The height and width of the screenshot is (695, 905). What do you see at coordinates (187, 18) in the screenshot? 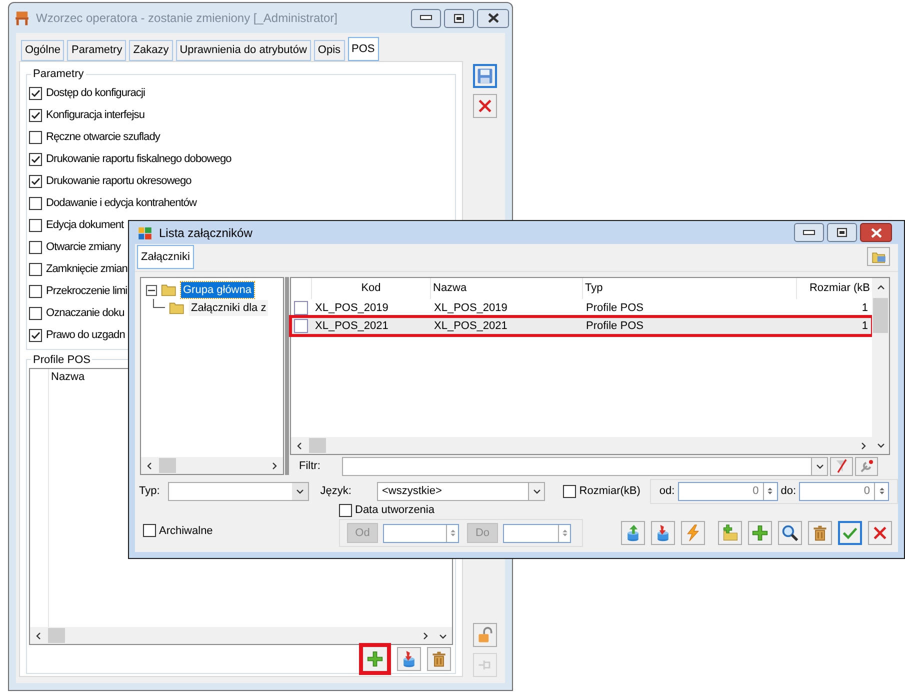
I see `window-title: Wzorzec operatora - zostanie zmieniony [_Administrator]` at bounding box center [187, 18].